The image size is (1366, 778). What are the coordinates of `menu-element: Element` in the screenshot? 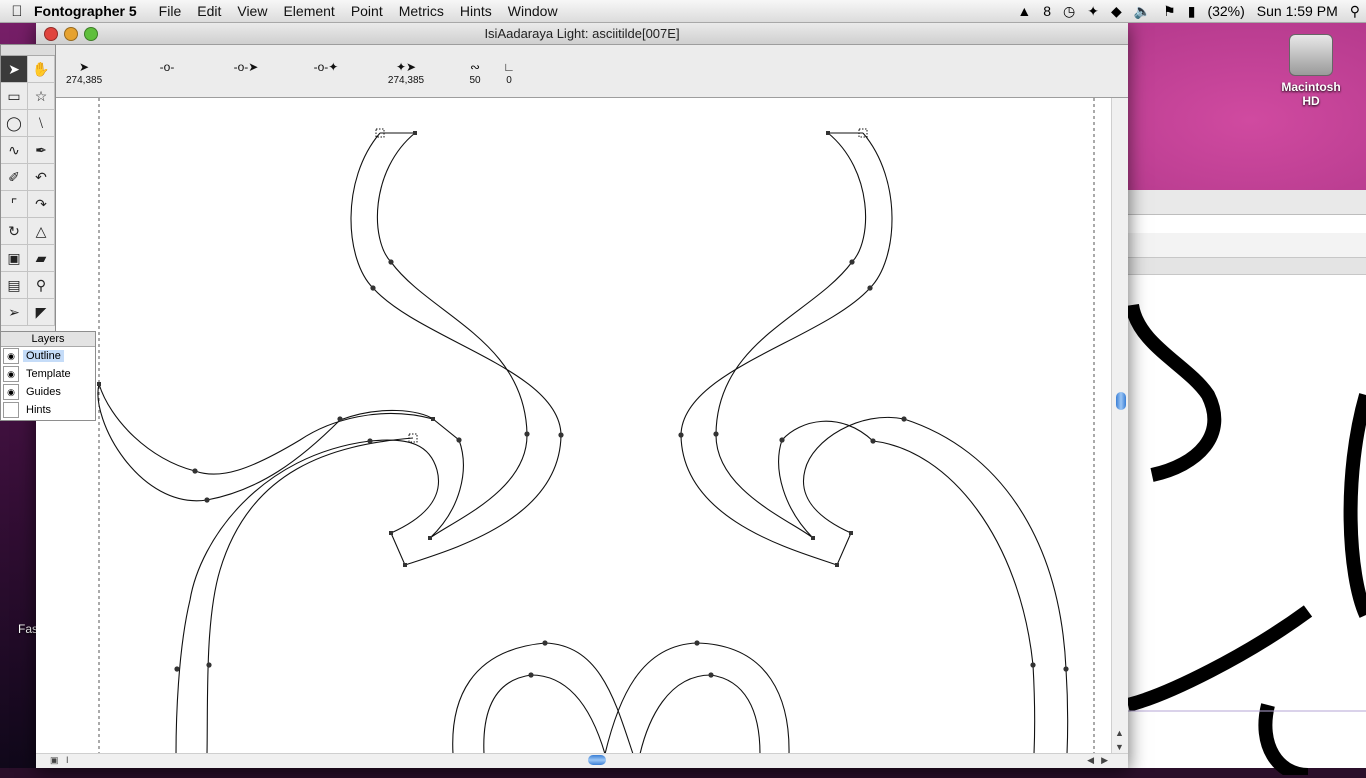 It's located at (308, 11).